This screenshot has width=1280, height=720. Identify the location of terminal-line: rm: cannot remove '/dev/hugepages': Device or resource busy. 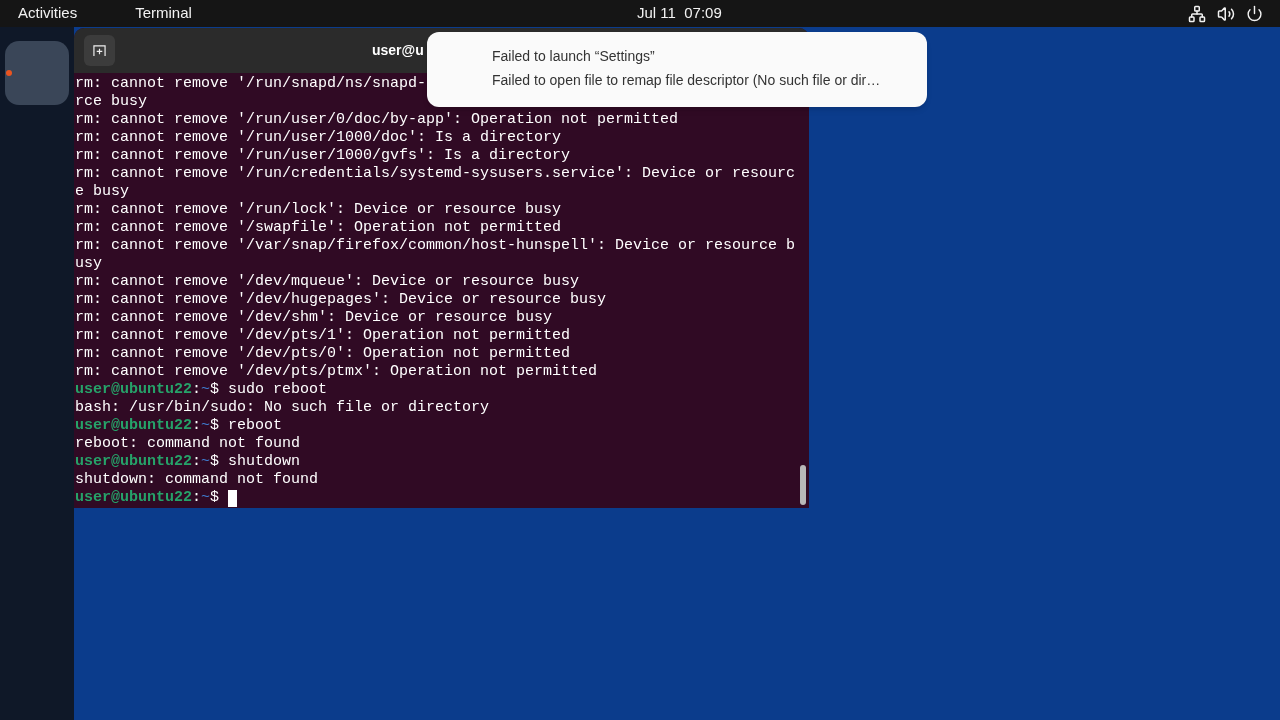
(341, 300).